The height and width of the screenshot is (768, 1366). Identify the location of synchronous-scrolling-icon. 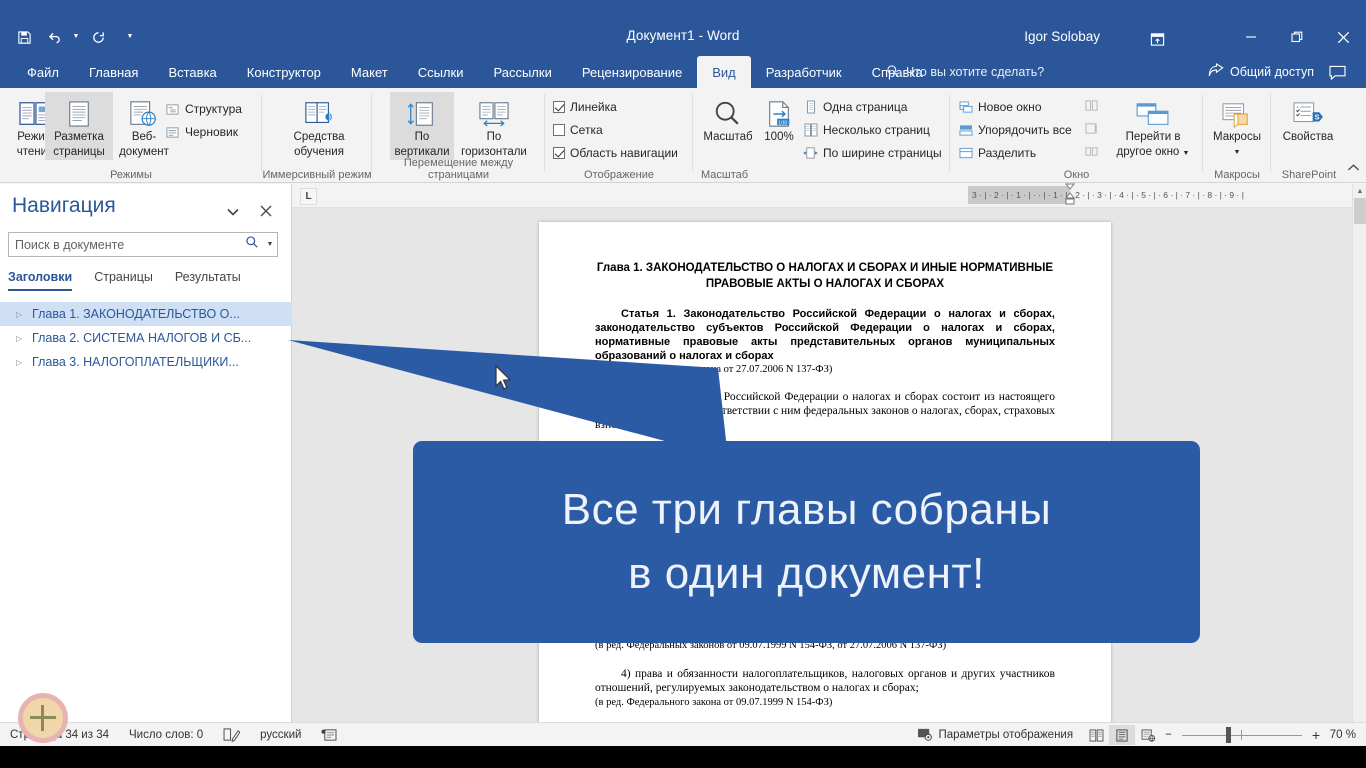
(1091, 128).